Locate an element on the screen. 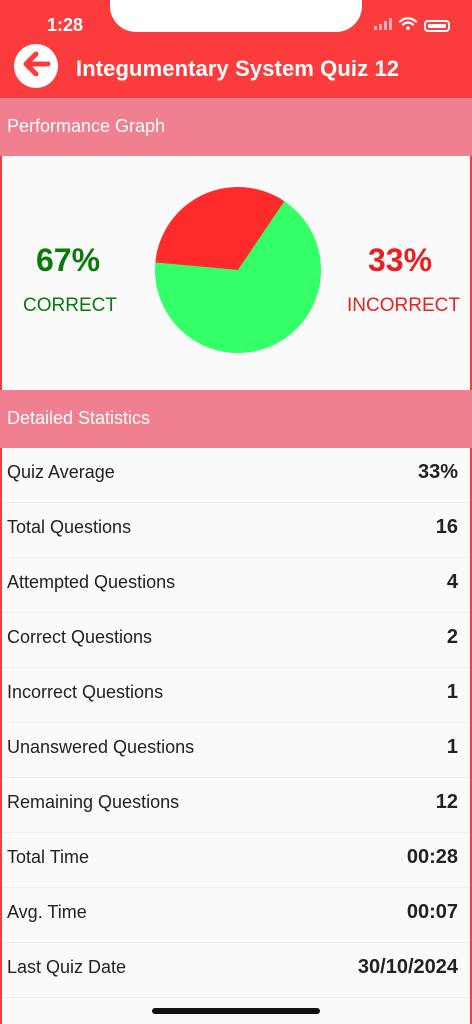  stat-label: Quiz Average is located at coordinates (61, 472).